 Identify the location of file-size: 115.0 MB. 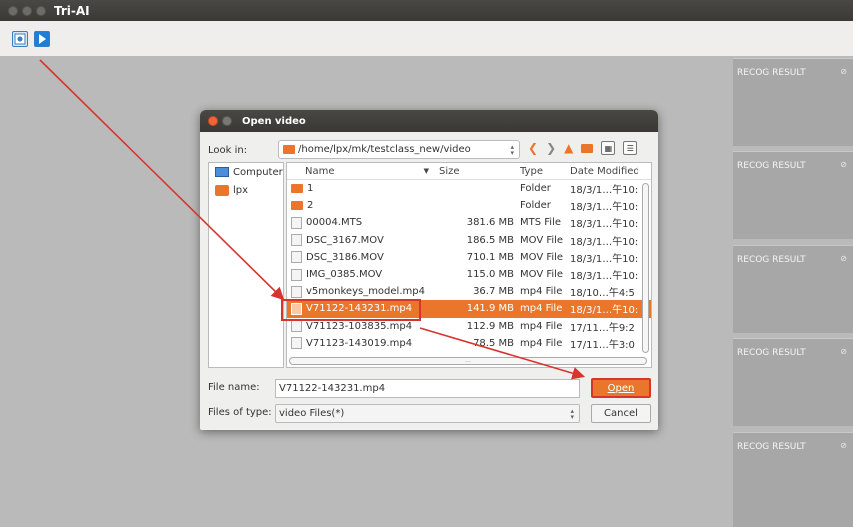
(490, 275).